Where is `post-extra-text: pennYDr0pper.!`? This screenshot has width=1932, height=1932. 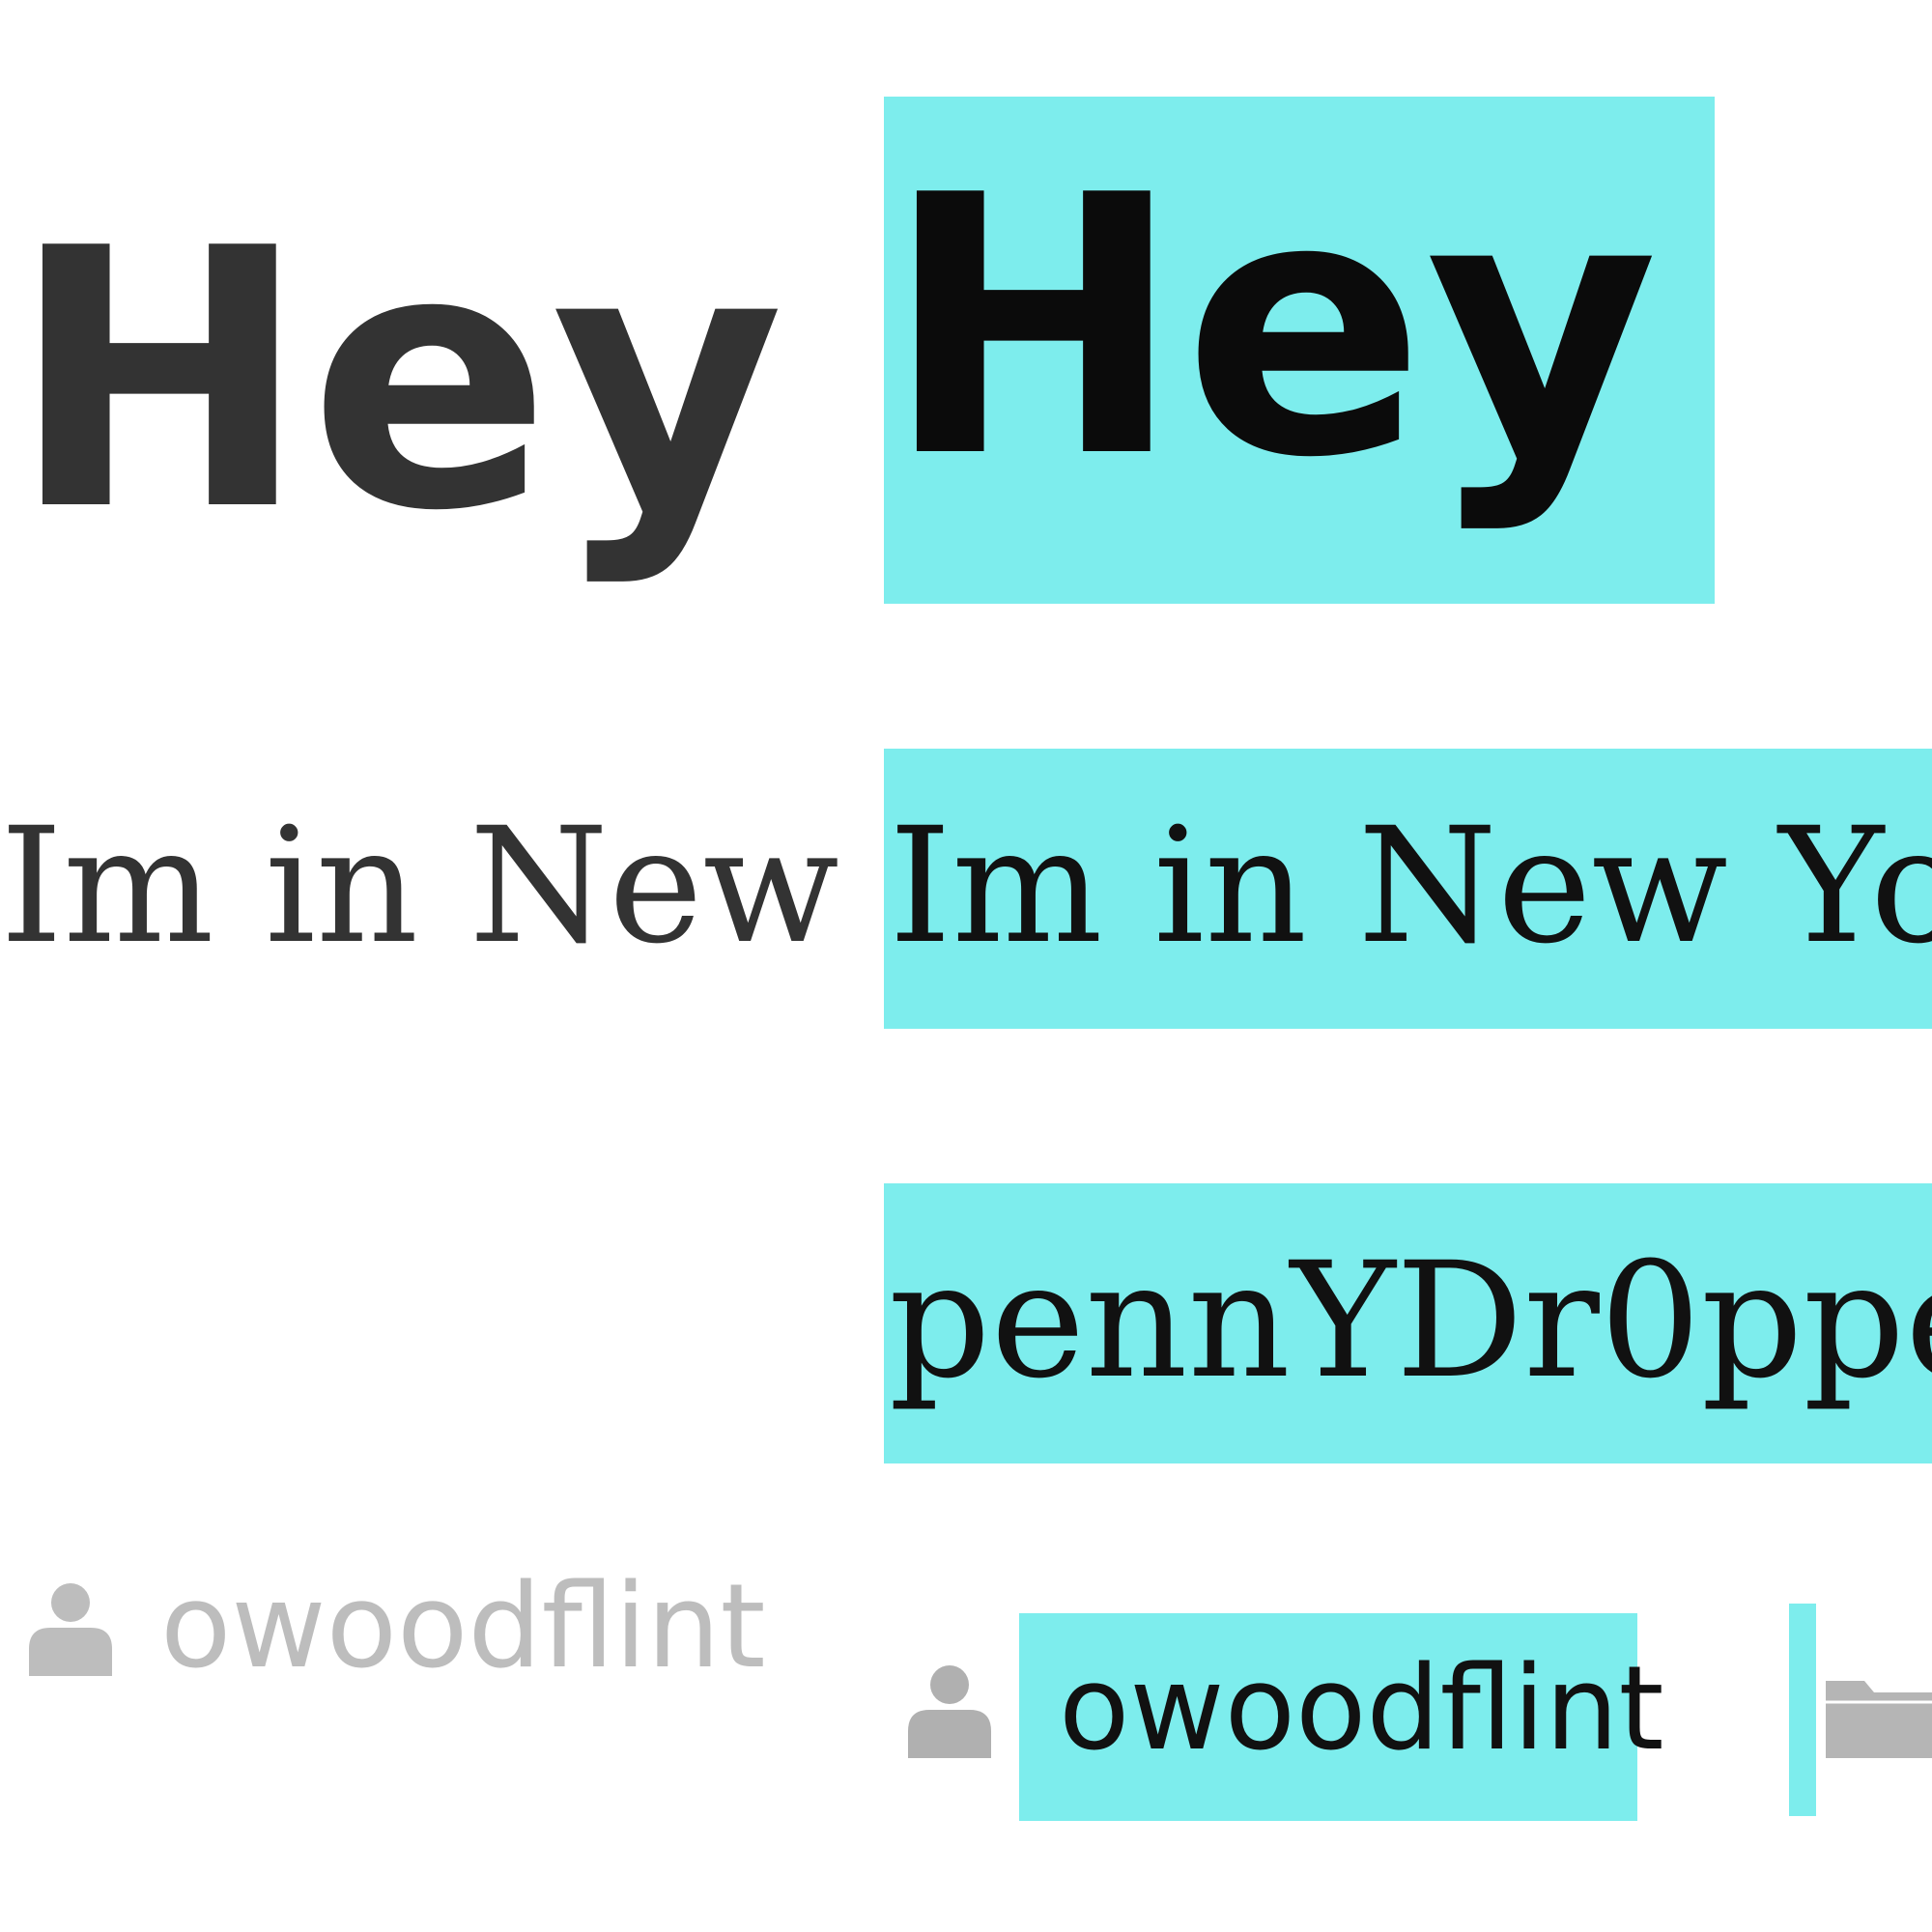
post-extra-text: pennYDr0pper.! is located at coordinates (1410, 1320).